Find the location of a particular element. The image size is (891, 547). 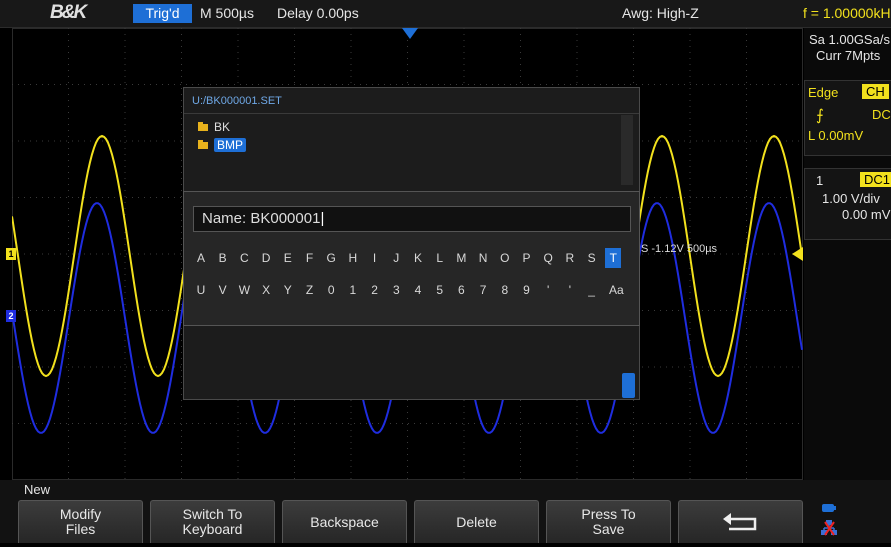

key-z: Z is located at coordinates (310, 290).